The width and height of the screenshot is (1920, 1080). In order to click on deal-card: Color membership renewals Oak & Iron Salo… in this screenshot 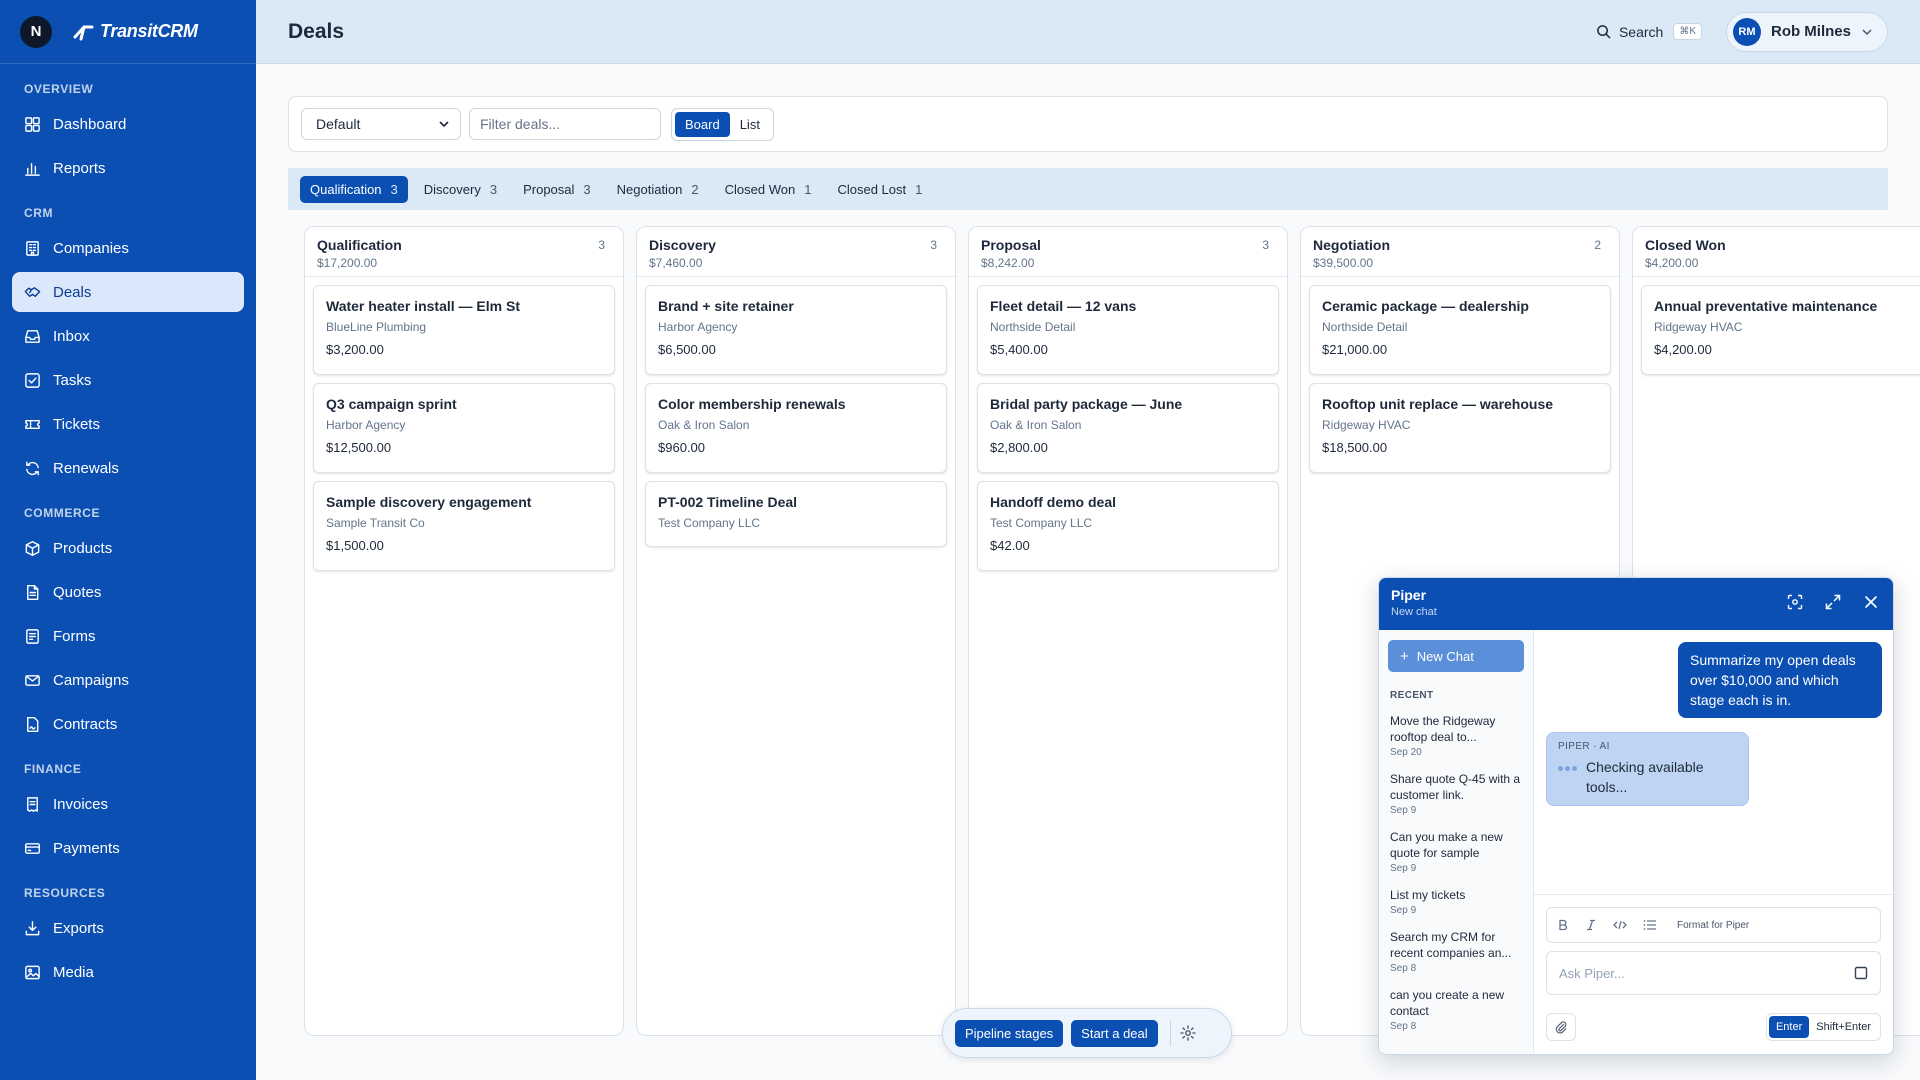, I will do `click(796, 428)`.